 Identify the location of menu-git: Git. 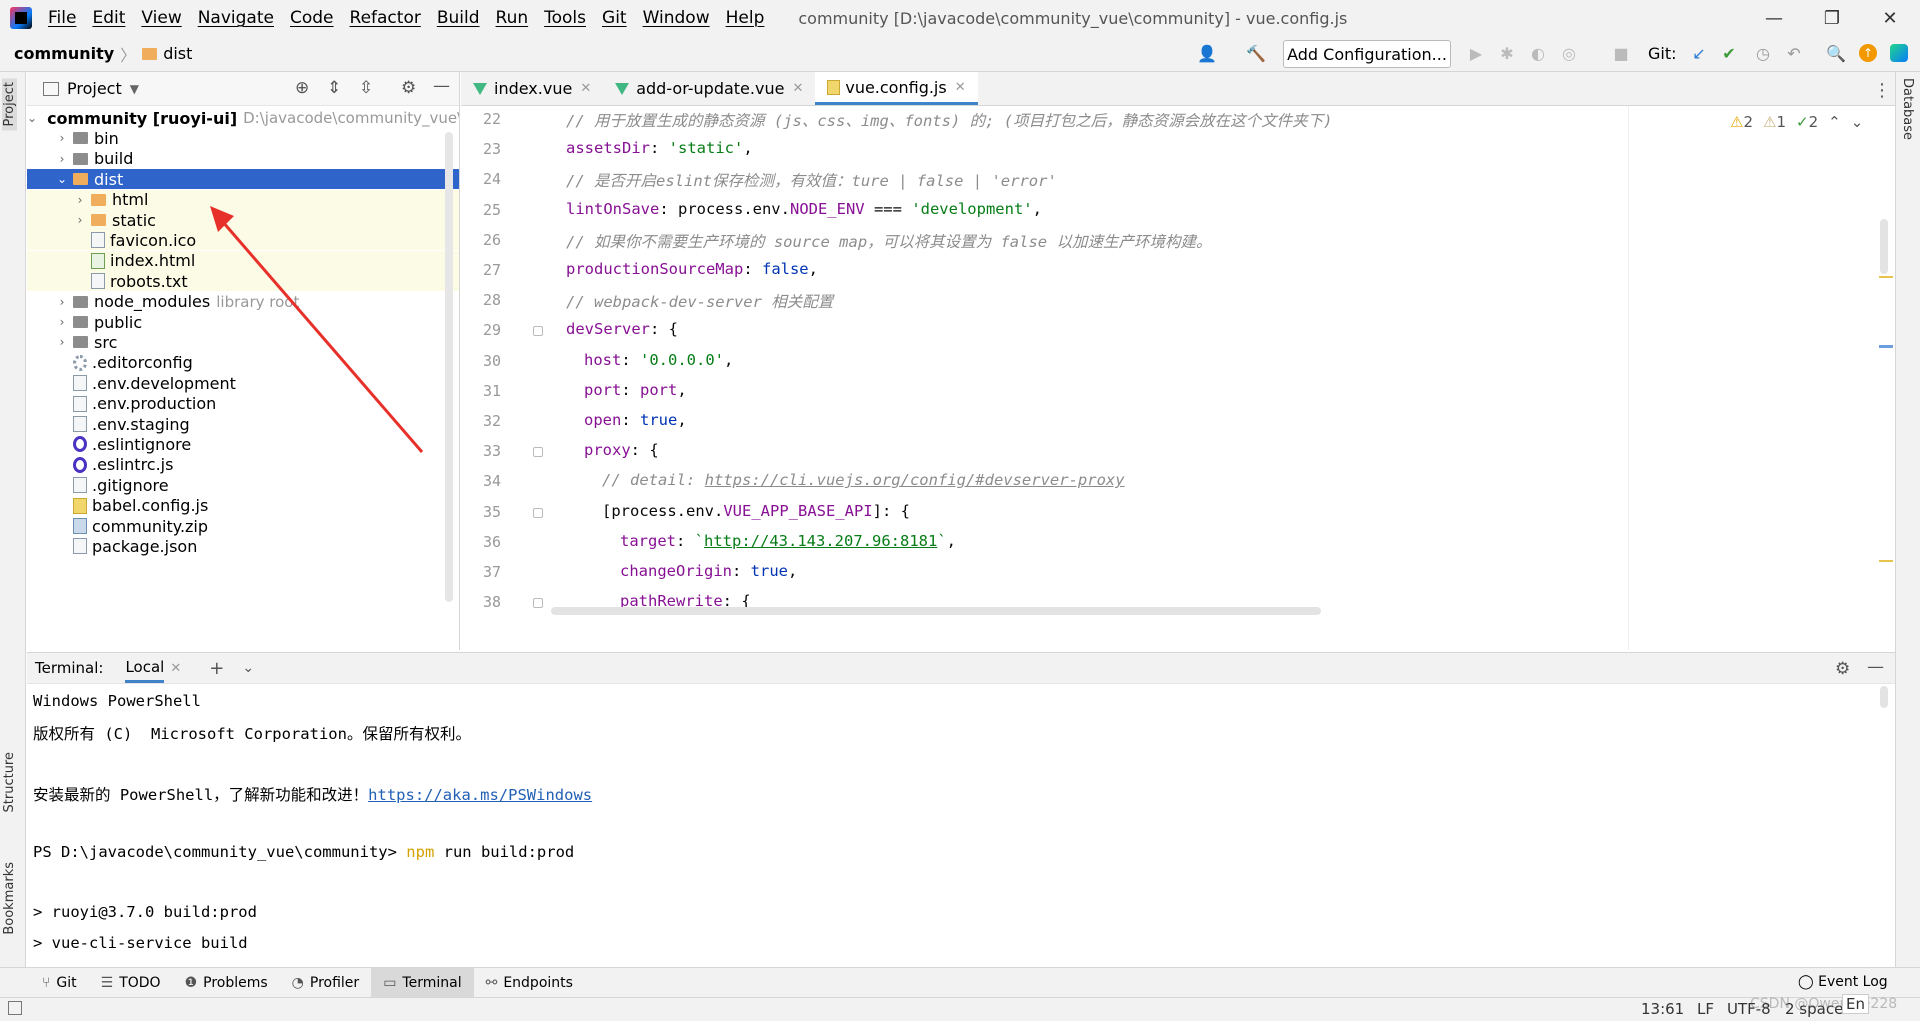
(614, 18).